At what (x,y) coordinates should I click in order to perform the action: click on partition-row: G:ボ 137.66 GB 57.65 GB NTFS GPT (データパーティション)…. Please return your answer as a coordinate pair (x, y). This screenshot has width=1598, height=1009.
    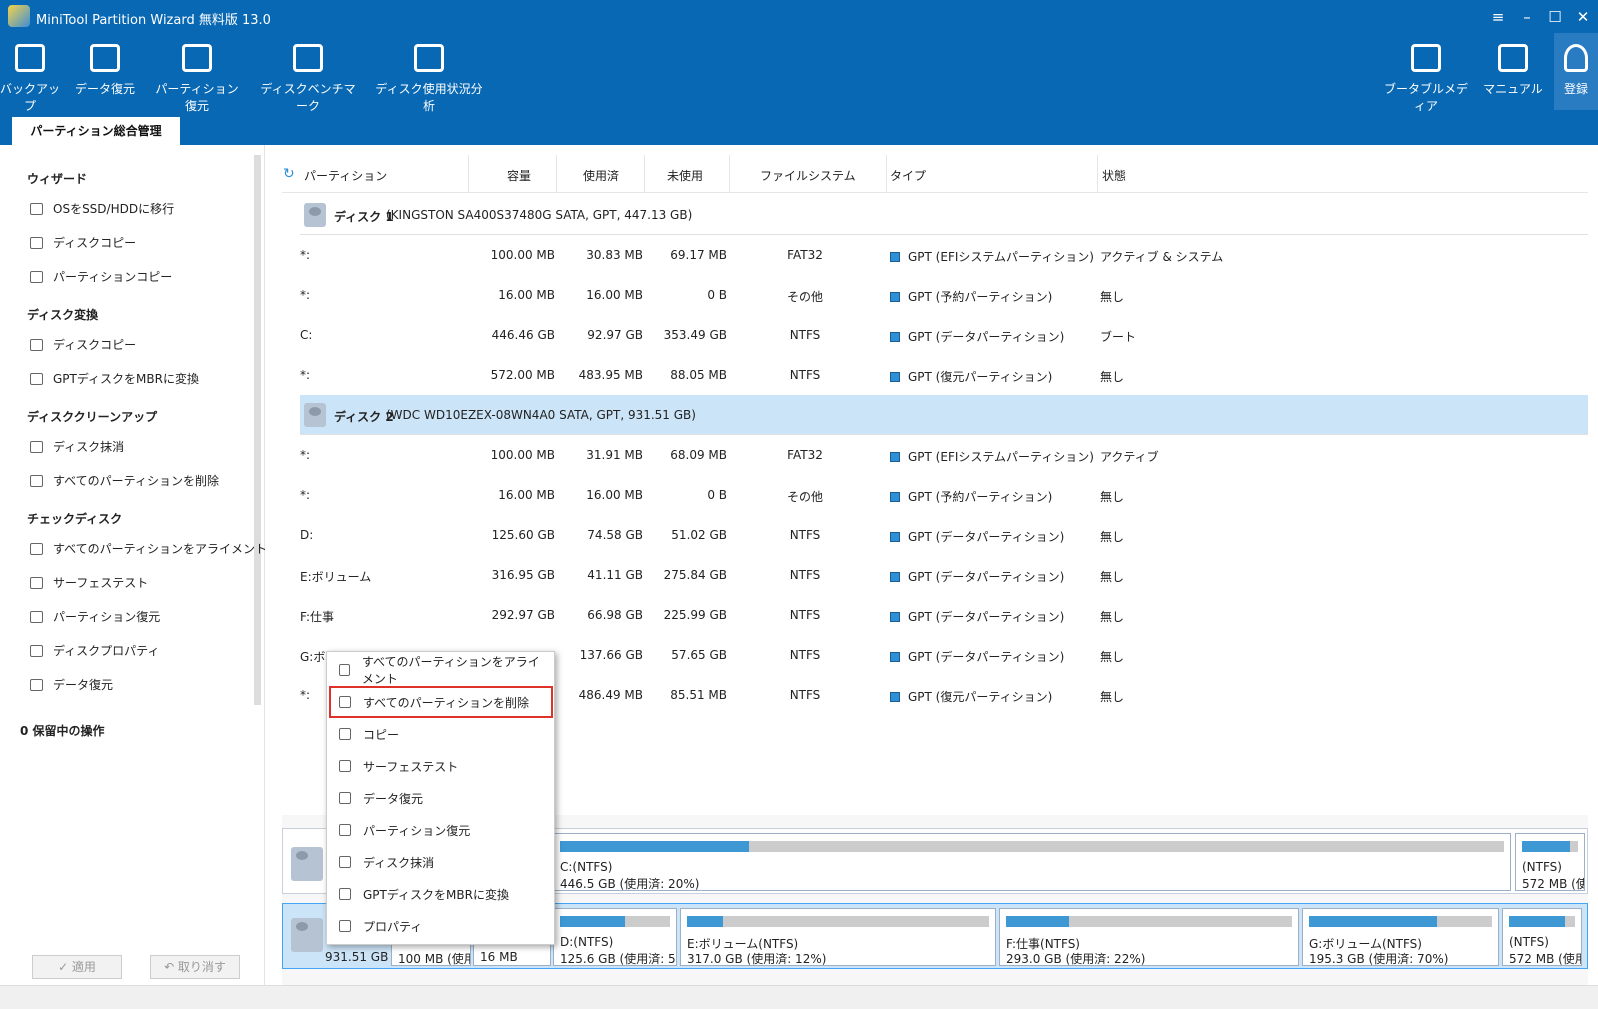
    Looking at the image, I should click on (944, 655).